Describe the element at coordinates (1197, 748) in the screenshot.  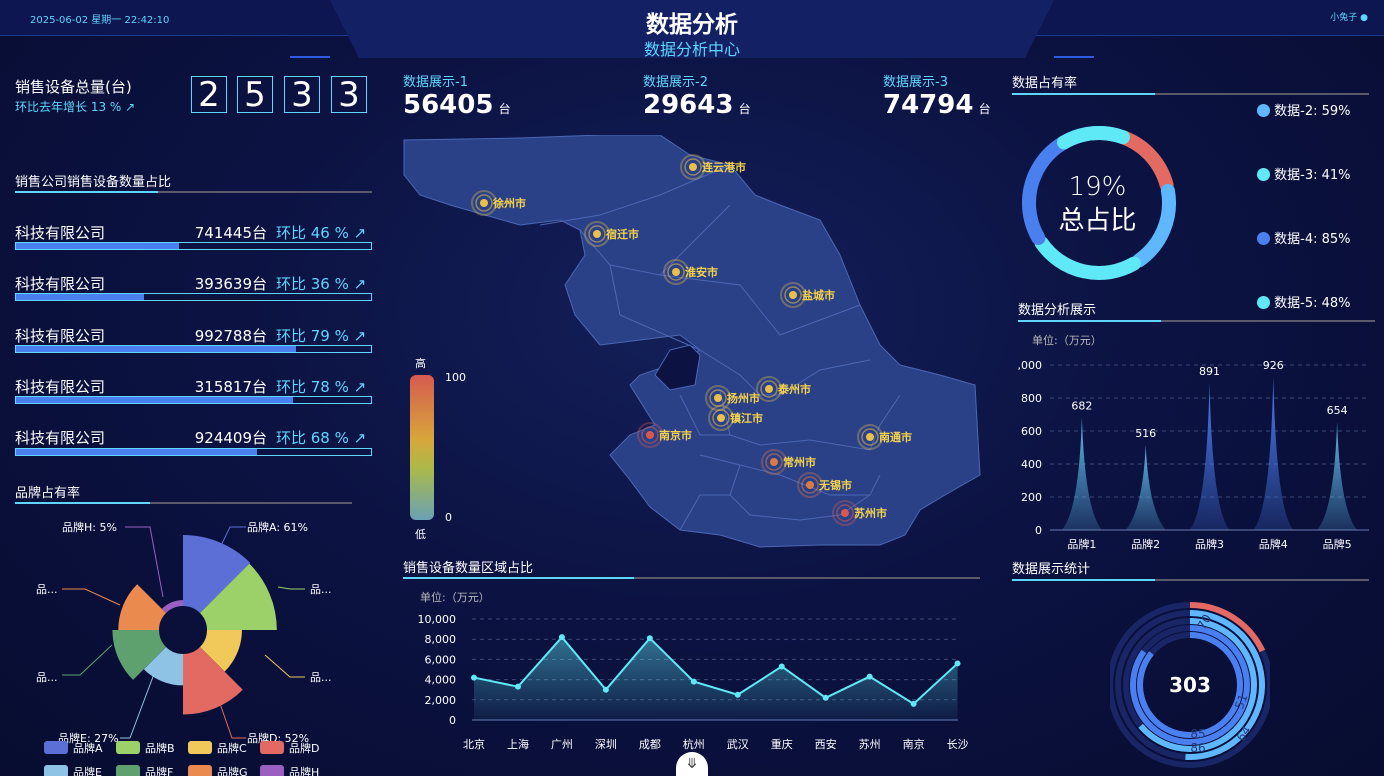
I see `ring-value-label: 86` at that location.